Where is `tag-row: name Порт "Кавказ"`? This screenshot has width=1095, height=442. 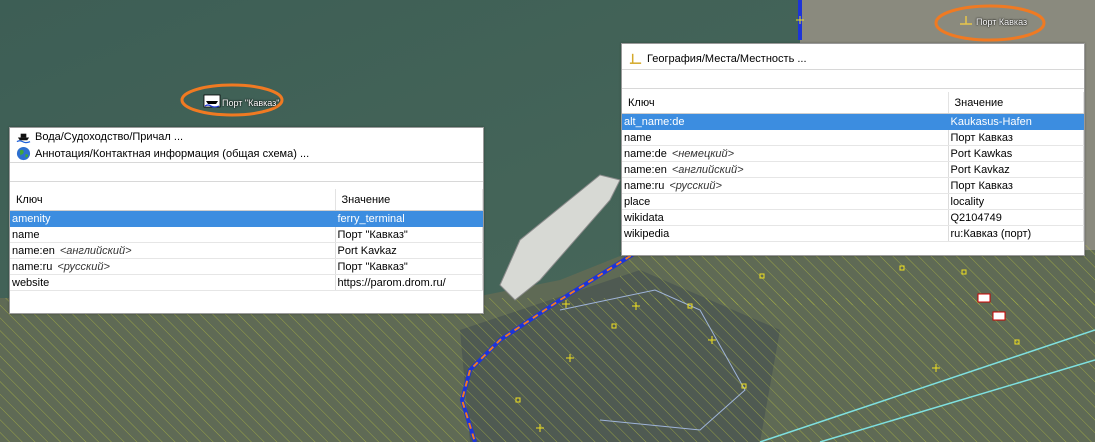
tag-row: name Порт "Кавказ" is located at coordinates (246, 234).